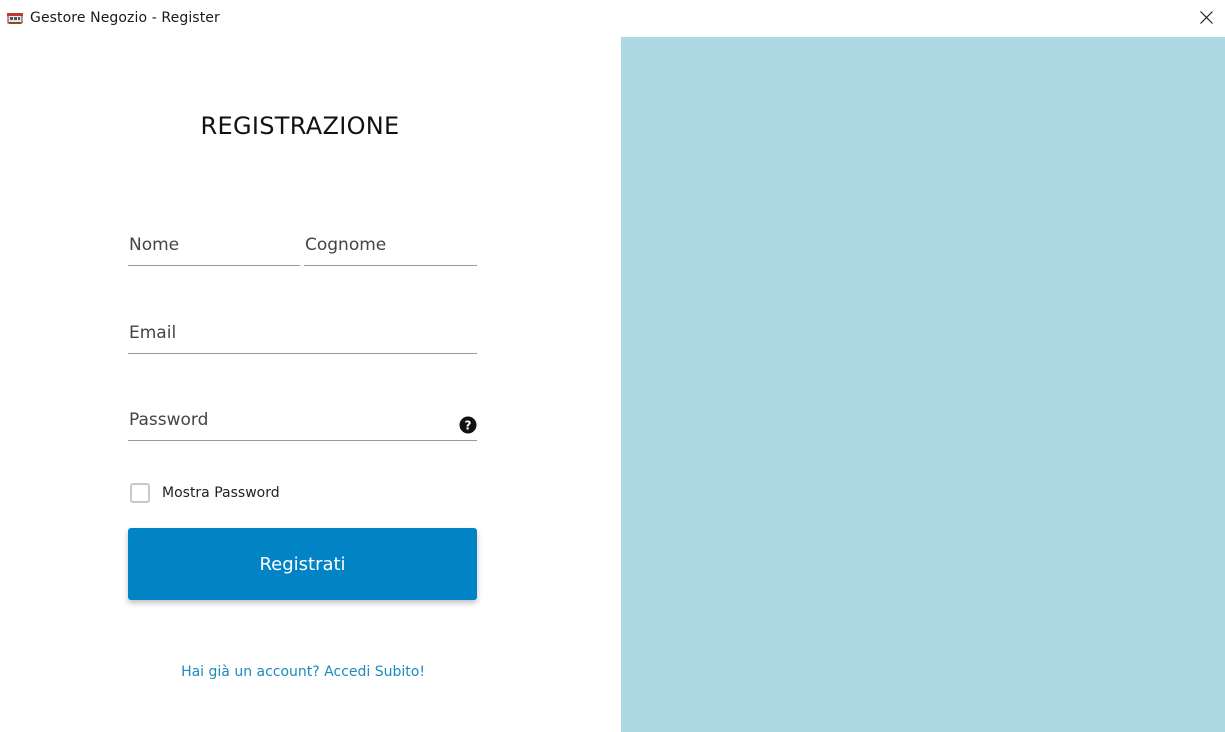 The height and width of the screenshot is (732, 1225). What do you see at coordinates (125, 18) in the screenshot?
I see `window-title: Gestore Negozio - Register` at bounding box center [125, 18].